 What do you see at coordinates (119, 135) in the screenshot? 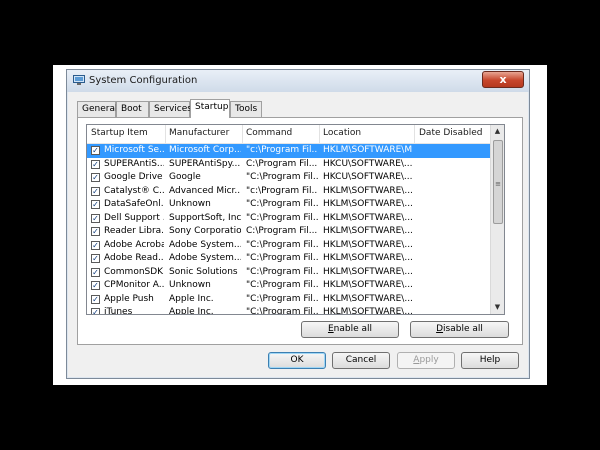
I see `column-header-startup-item: Startup Item` at bounding box center [119, 135].